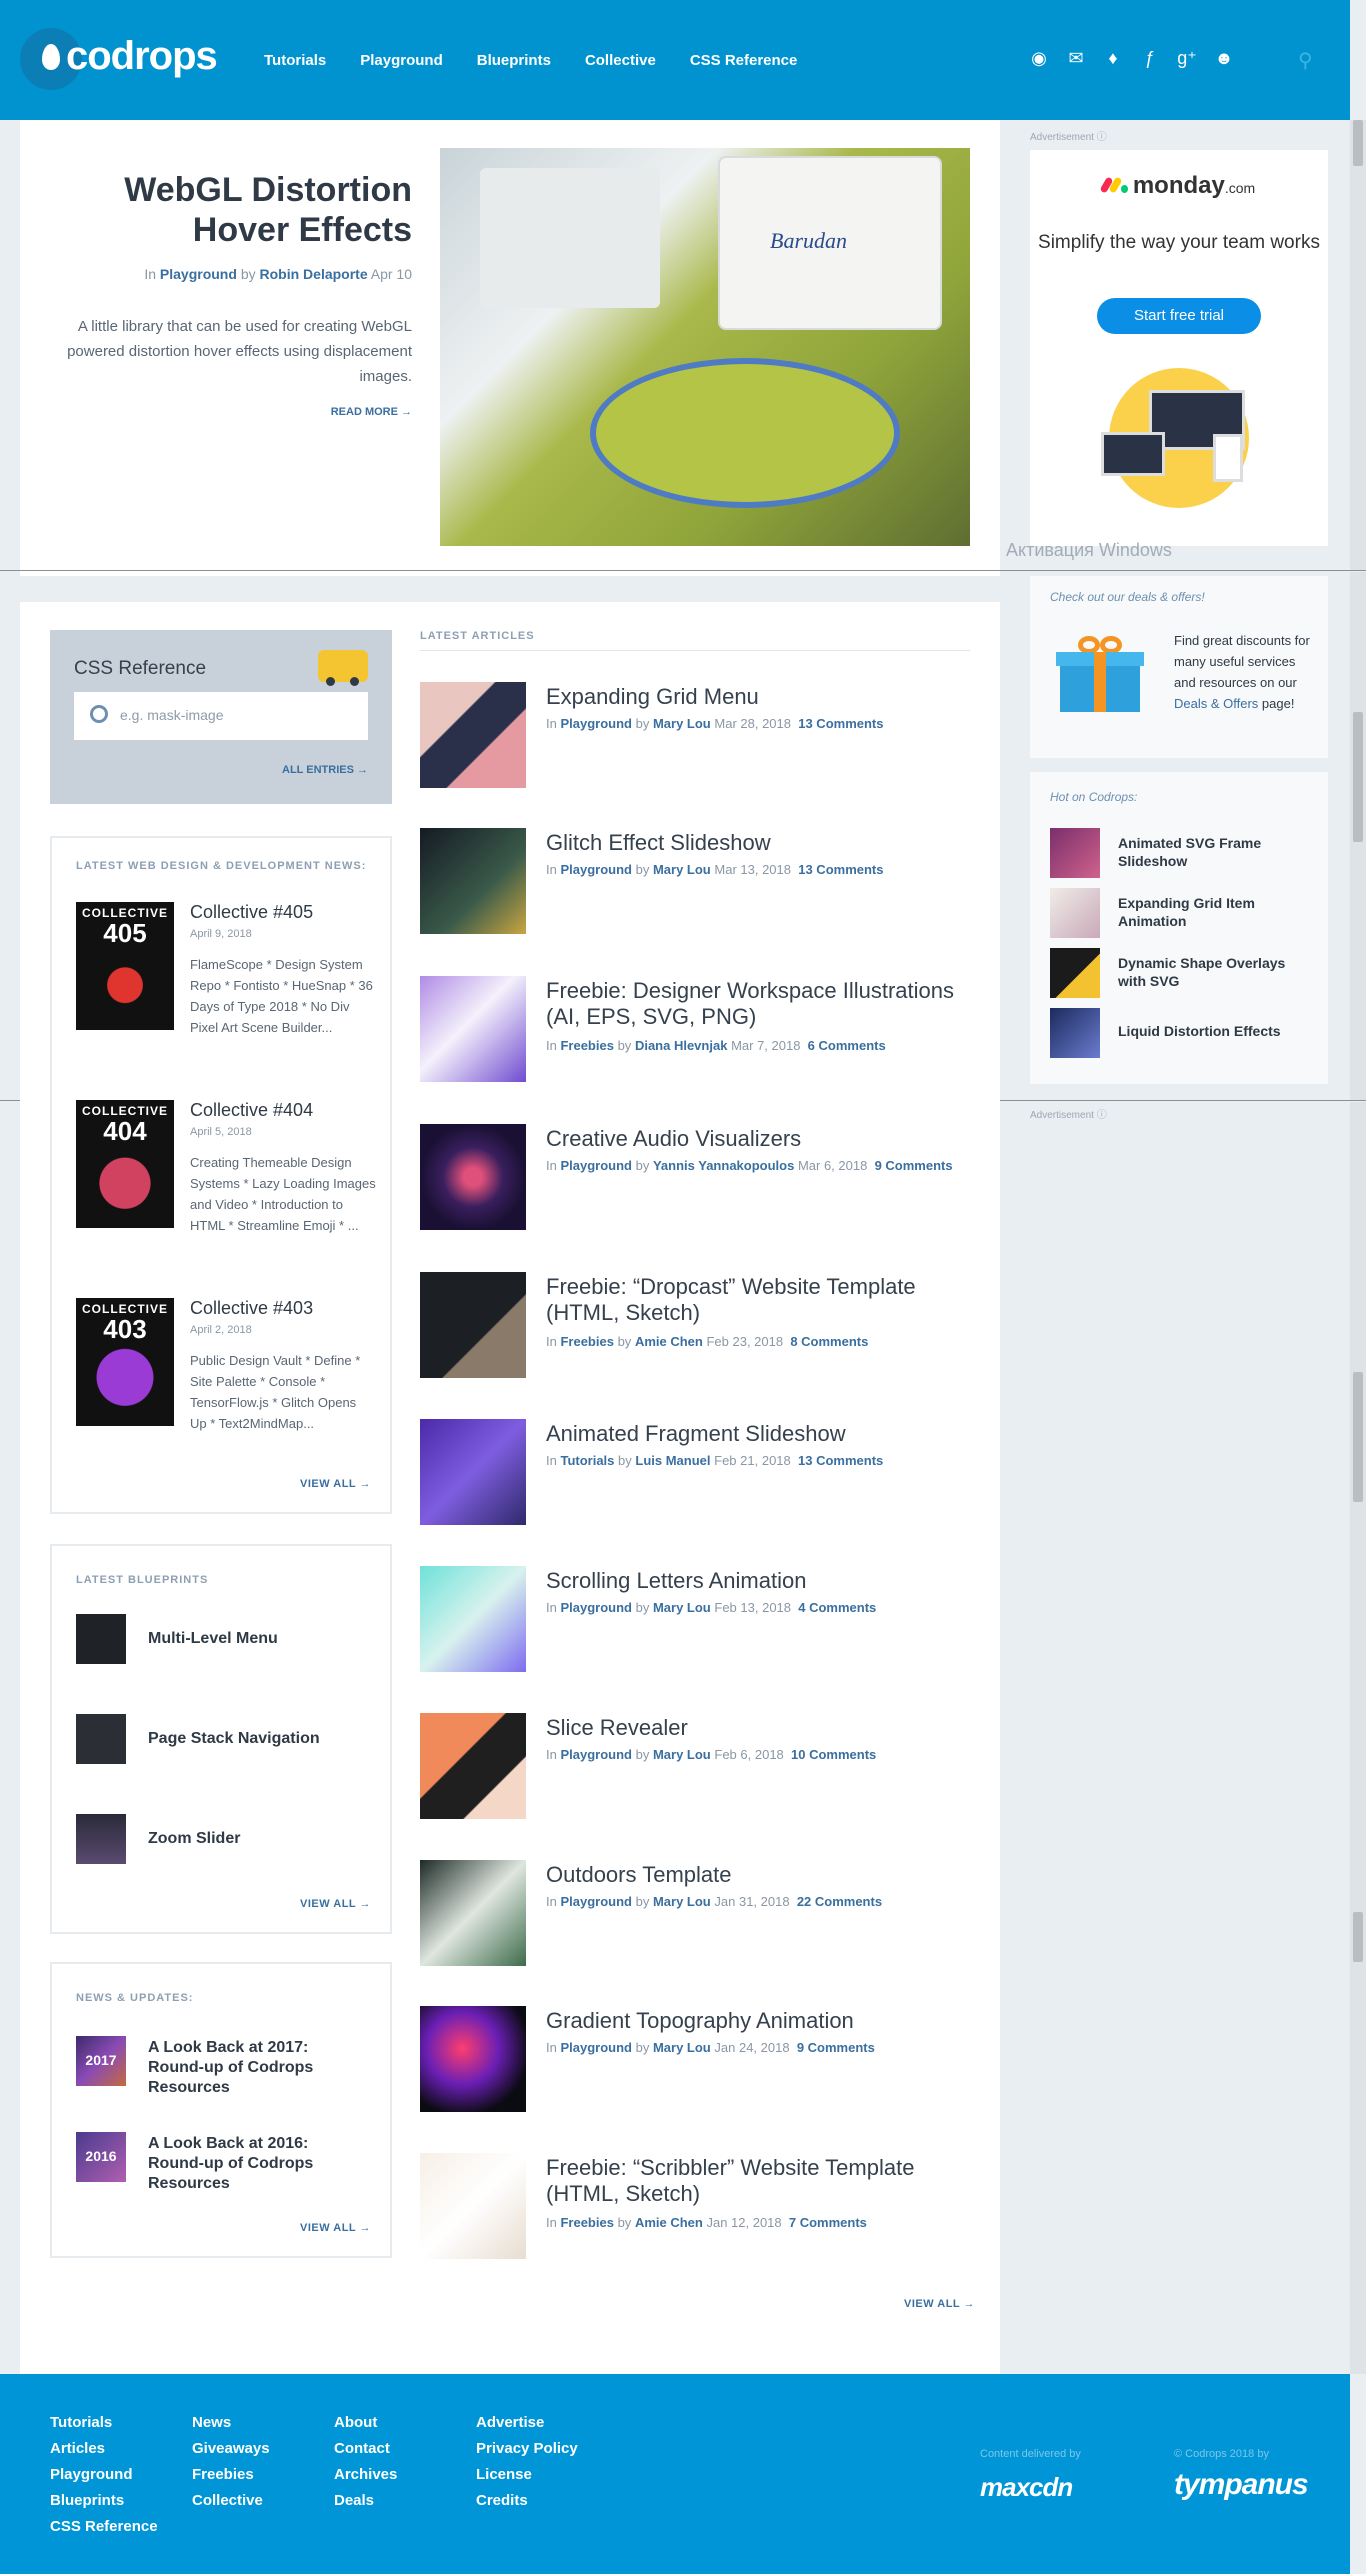 The width and height of the screenshot is (1366, 2574). What do you see at coordinates (1150, 58) in the screenshot?
I see `facebook-icon: ƒ` at bounding box center [1150, 58].